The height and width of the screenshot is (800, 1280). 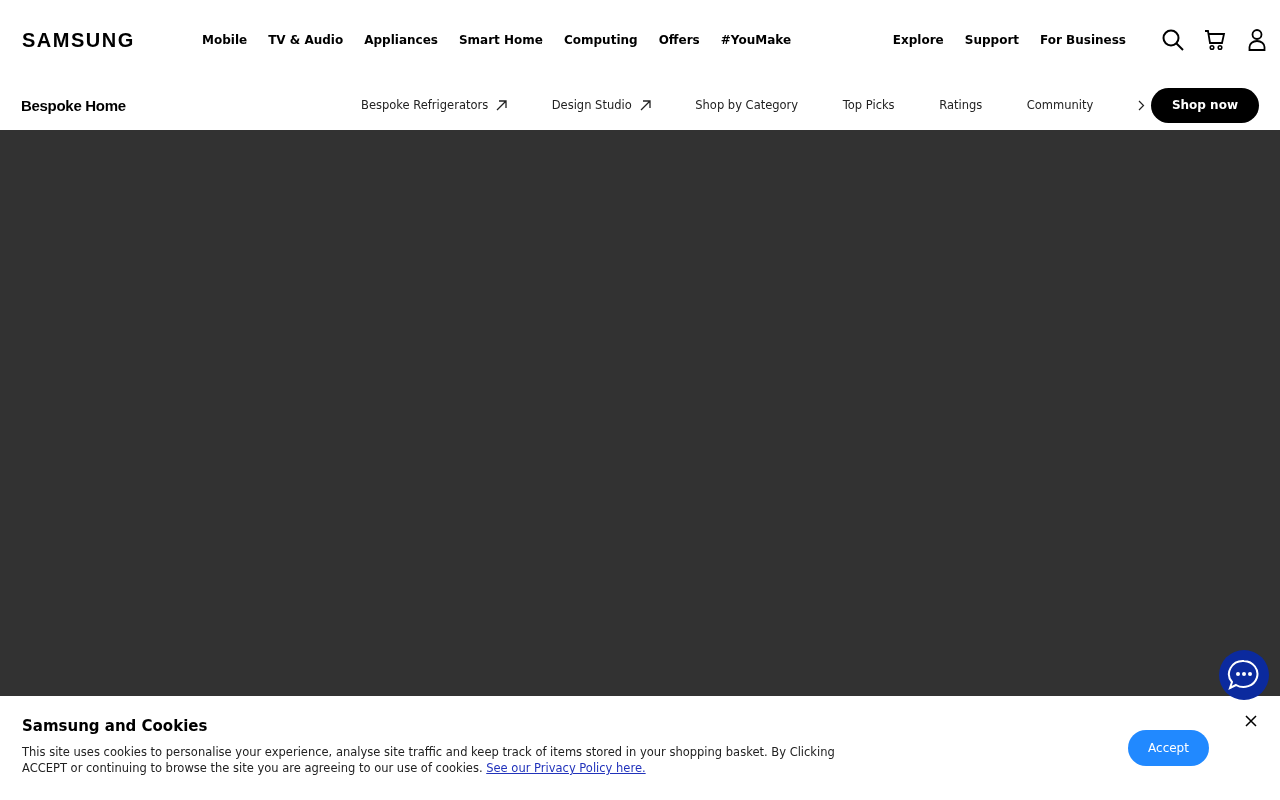 I want to click on subnav-link: Community, so click(x=1060, y=105).